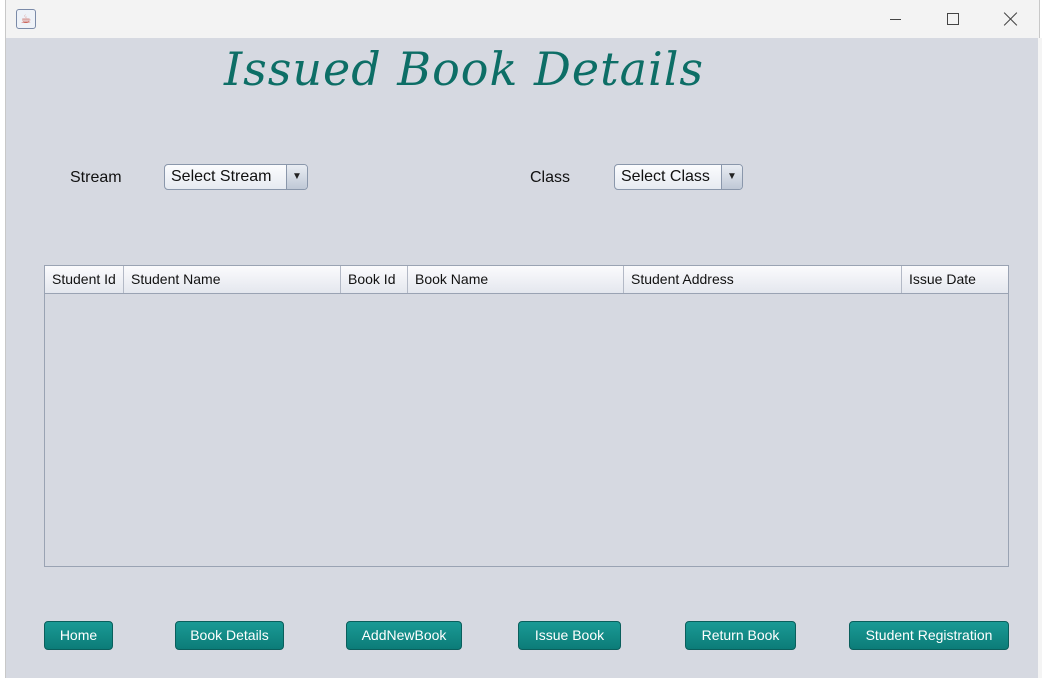 Image resolution: width=1042 pixels, height=678 pixels. I want to click on return-book-button: Return Book, so click(740, 635).